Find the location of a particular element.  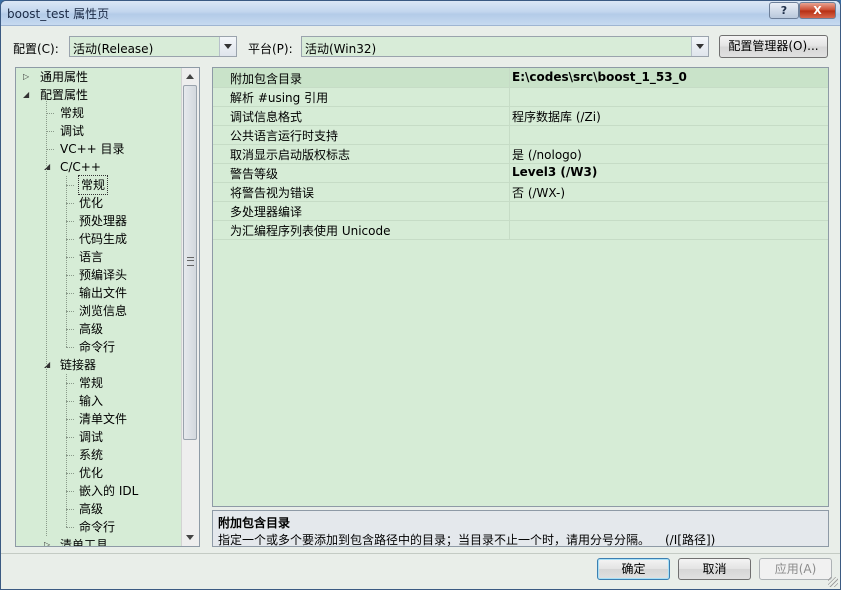

tree-item: 嵌入的 IDL is located at coordinates (108, 491).